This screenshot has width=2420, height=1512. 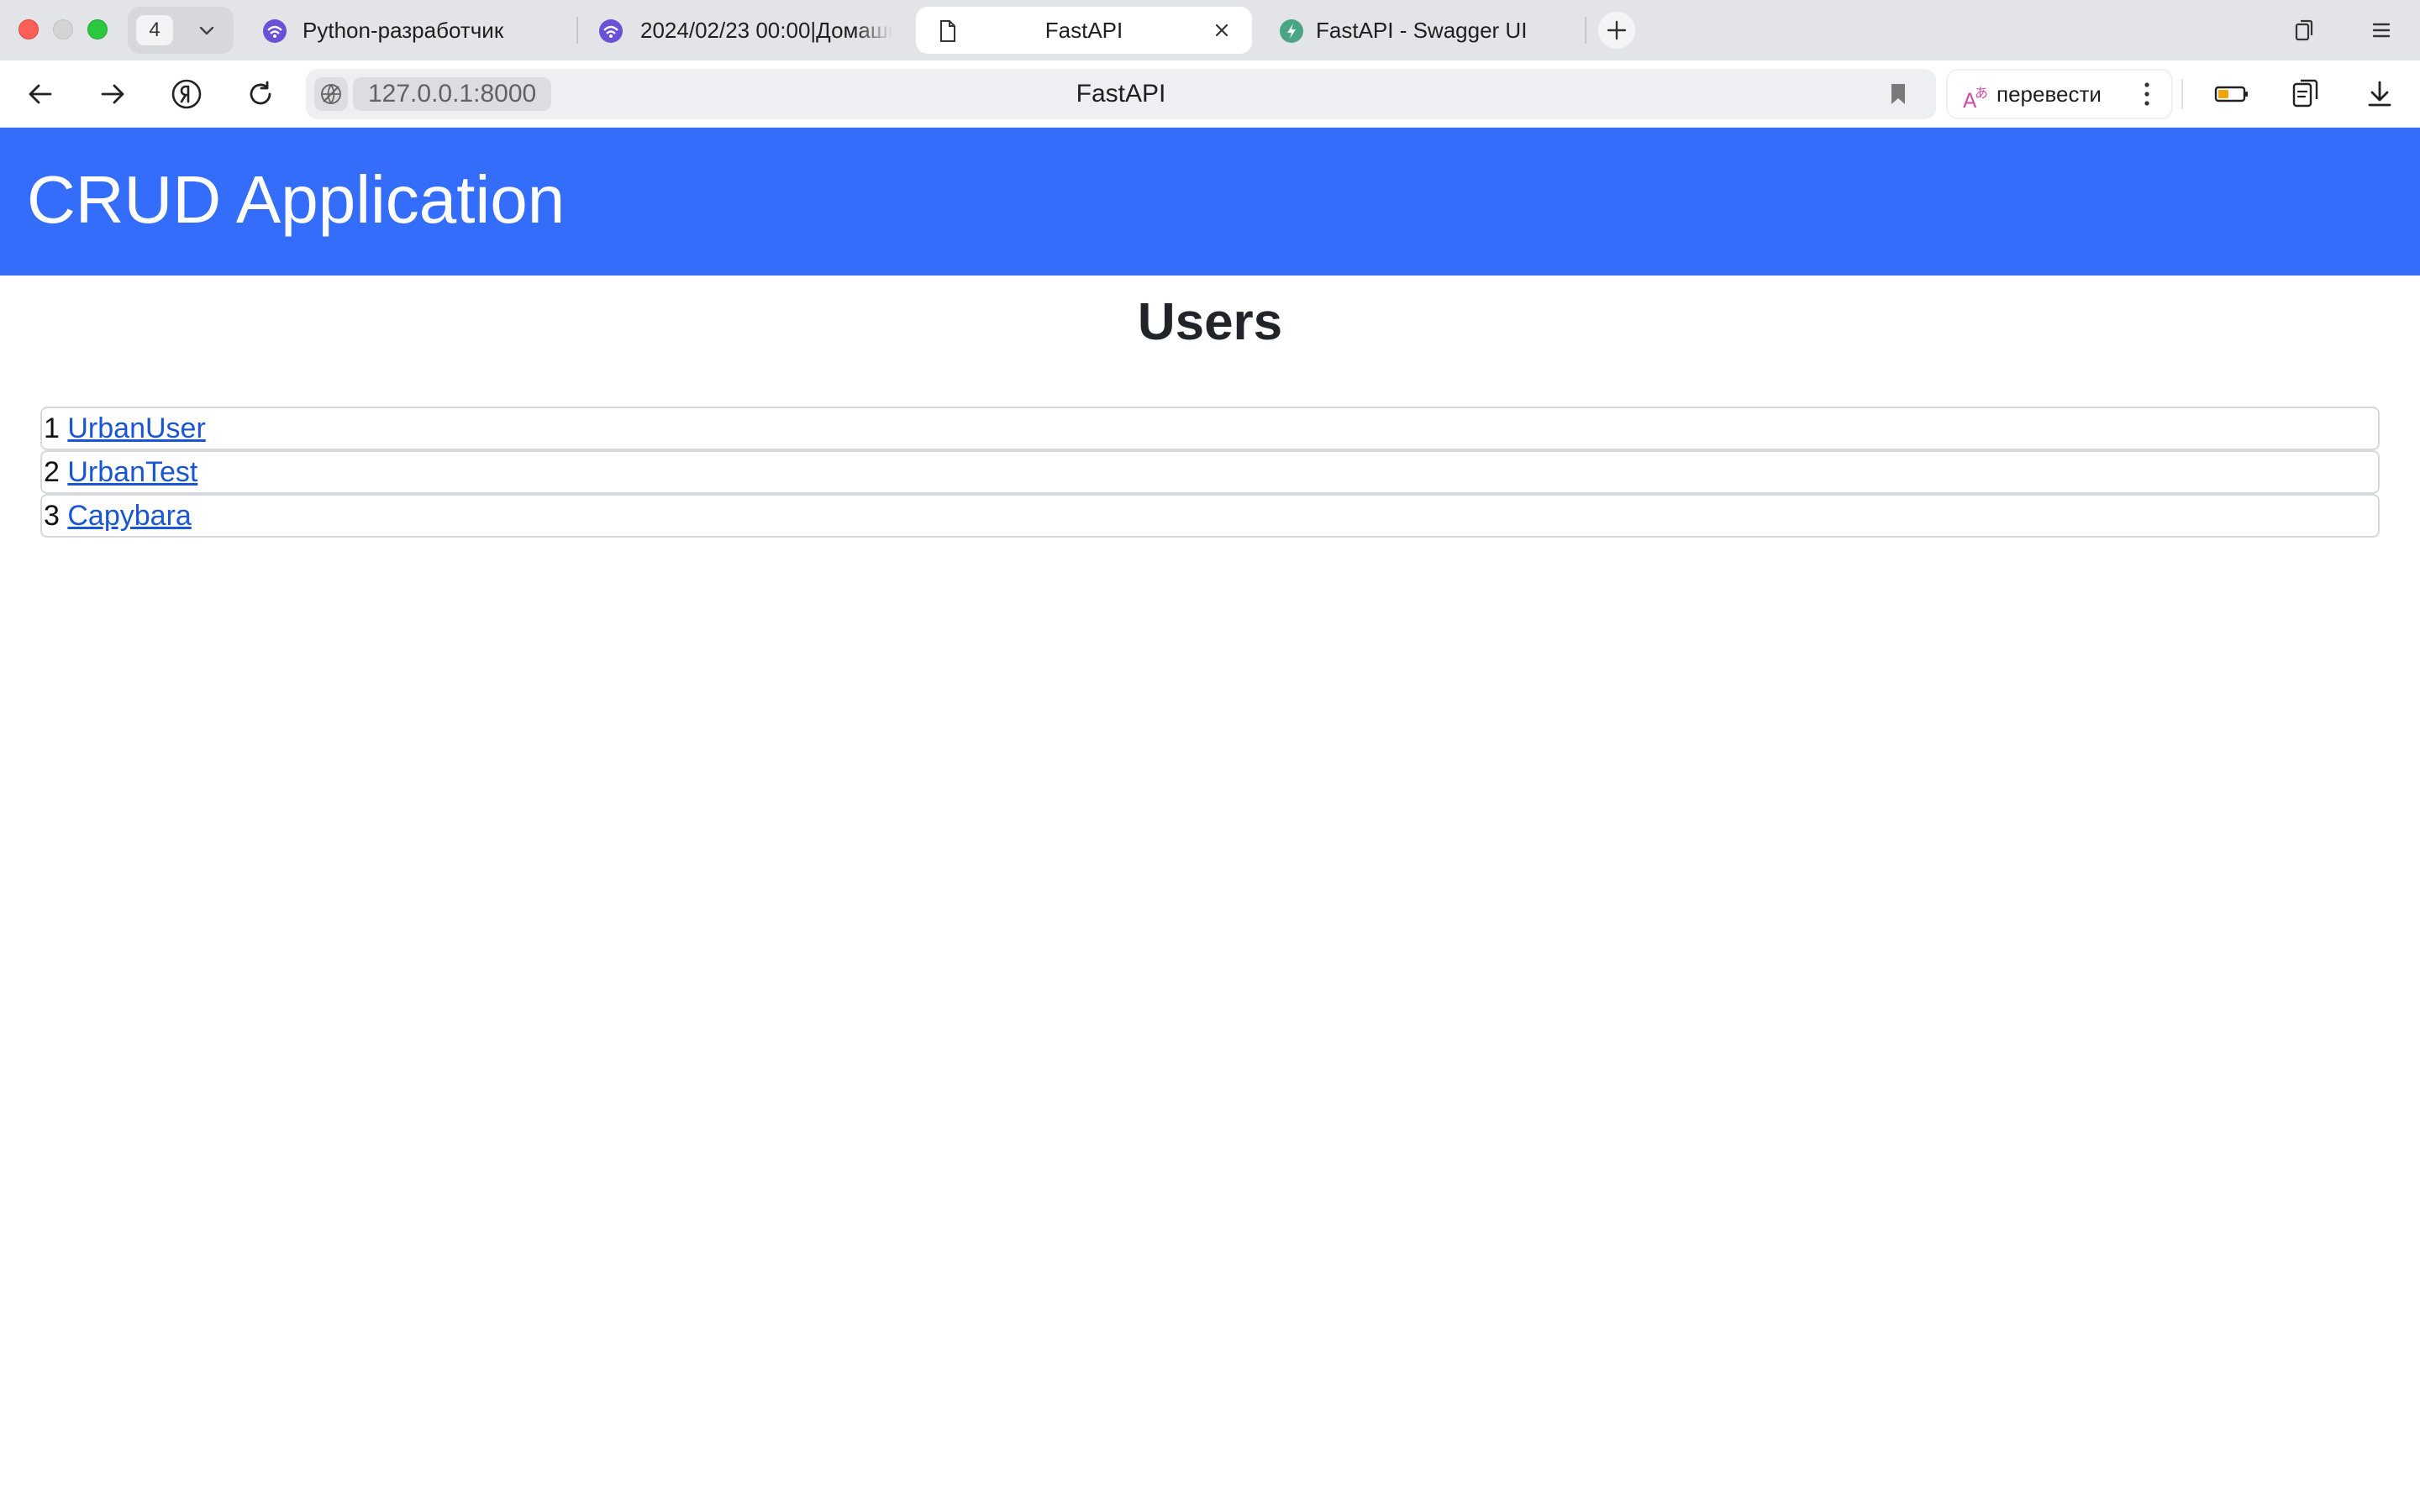 I want to click on users-heading: Users, so click(x=1210, y=322).